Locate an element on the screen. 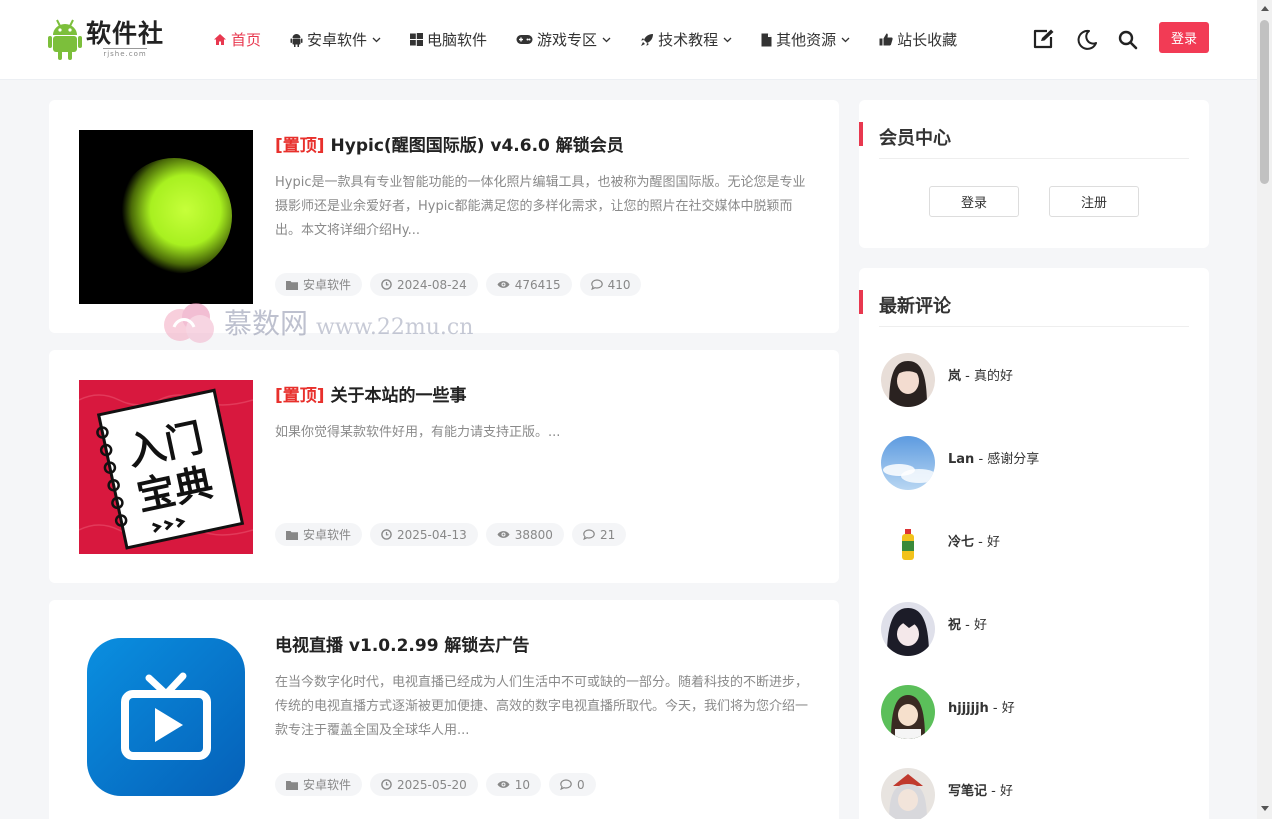 Image resolution: width=1272 pixels, height=819 pixels. file-icon is located at coordinates (766, 39).